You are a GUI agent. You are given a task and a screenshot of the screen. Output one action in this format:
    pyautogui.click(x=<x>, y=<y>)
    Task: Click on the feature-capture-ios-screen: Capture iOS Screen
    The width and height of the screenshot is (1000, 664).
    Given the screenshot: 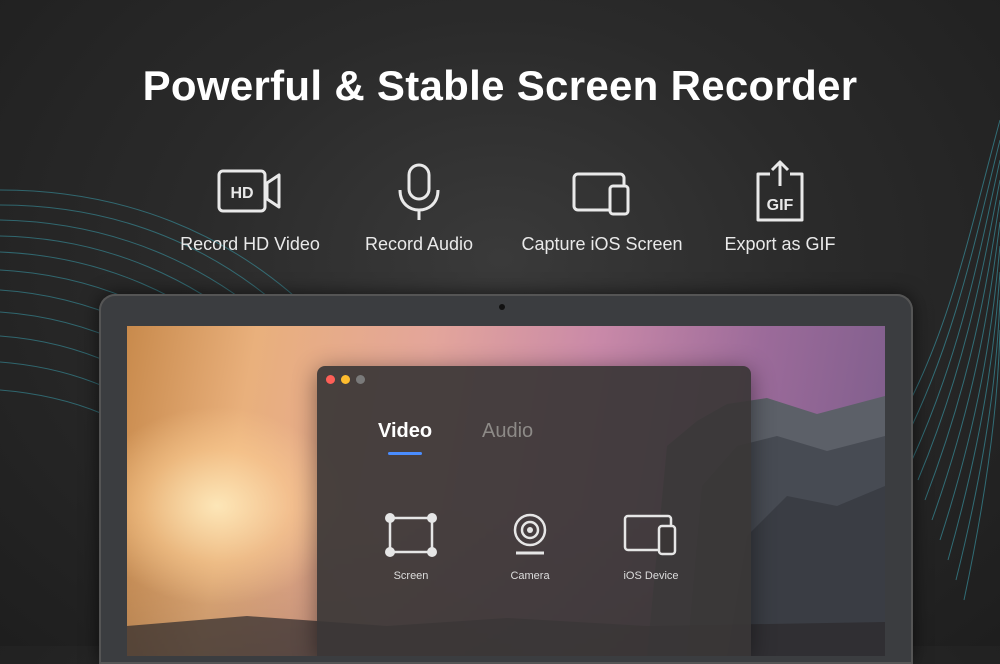 What is the action you would take?
    pyautogui.click(x=602, y=207)
    